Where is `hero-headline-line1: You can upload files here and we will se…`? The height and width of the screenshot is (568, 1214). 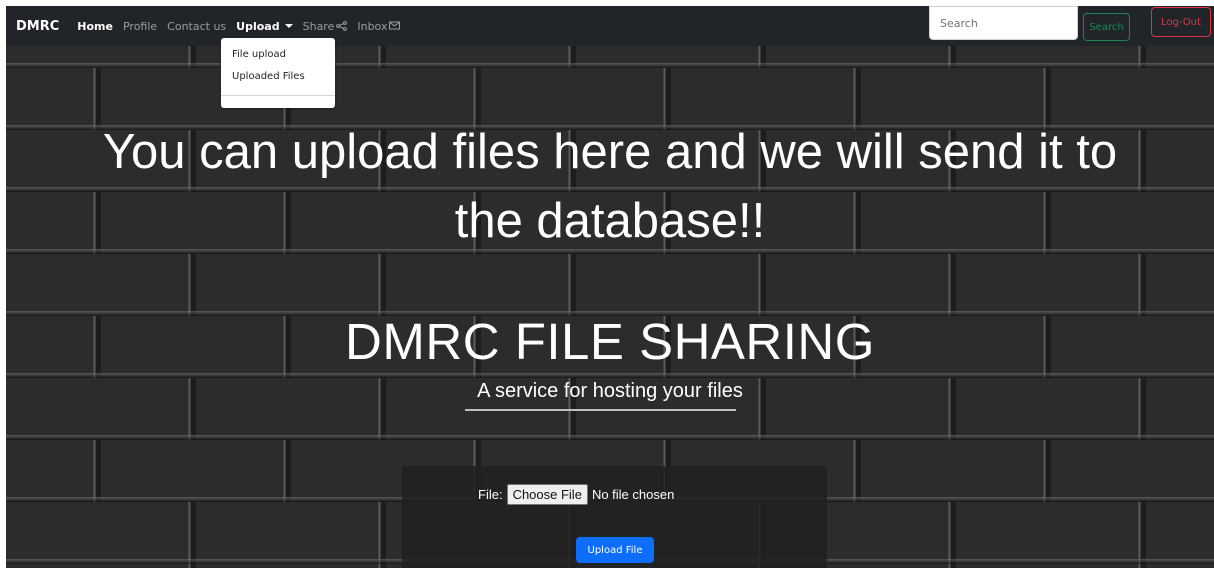 hero-headline-line1: You can upload files here and we will se… is located at coordinates (610, 152).